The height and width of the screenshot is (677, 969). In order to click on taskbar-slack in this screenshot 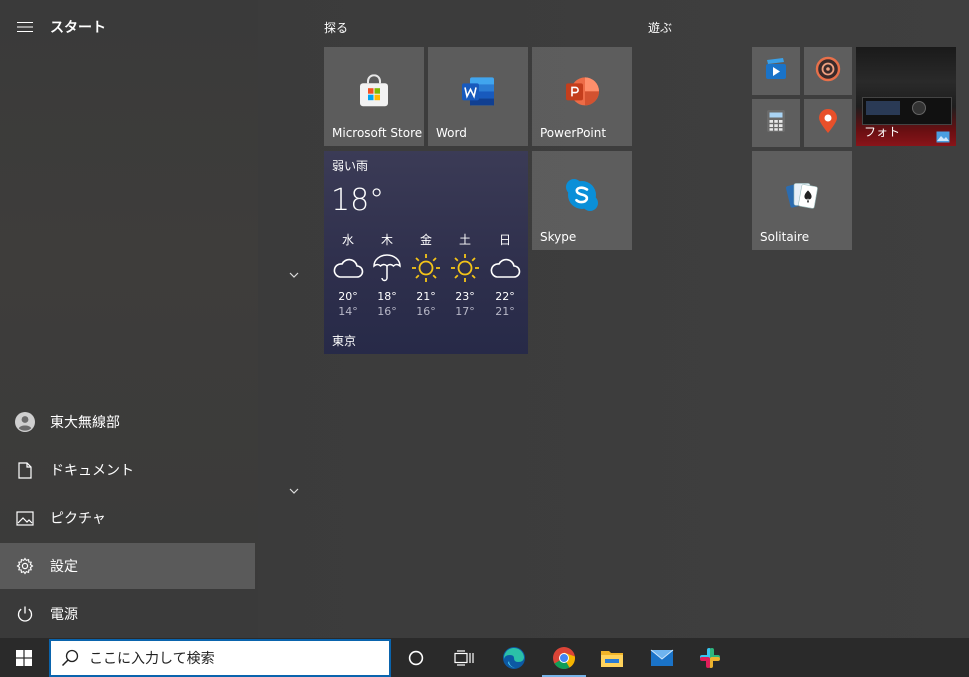, I will do `click(710, 657)`.